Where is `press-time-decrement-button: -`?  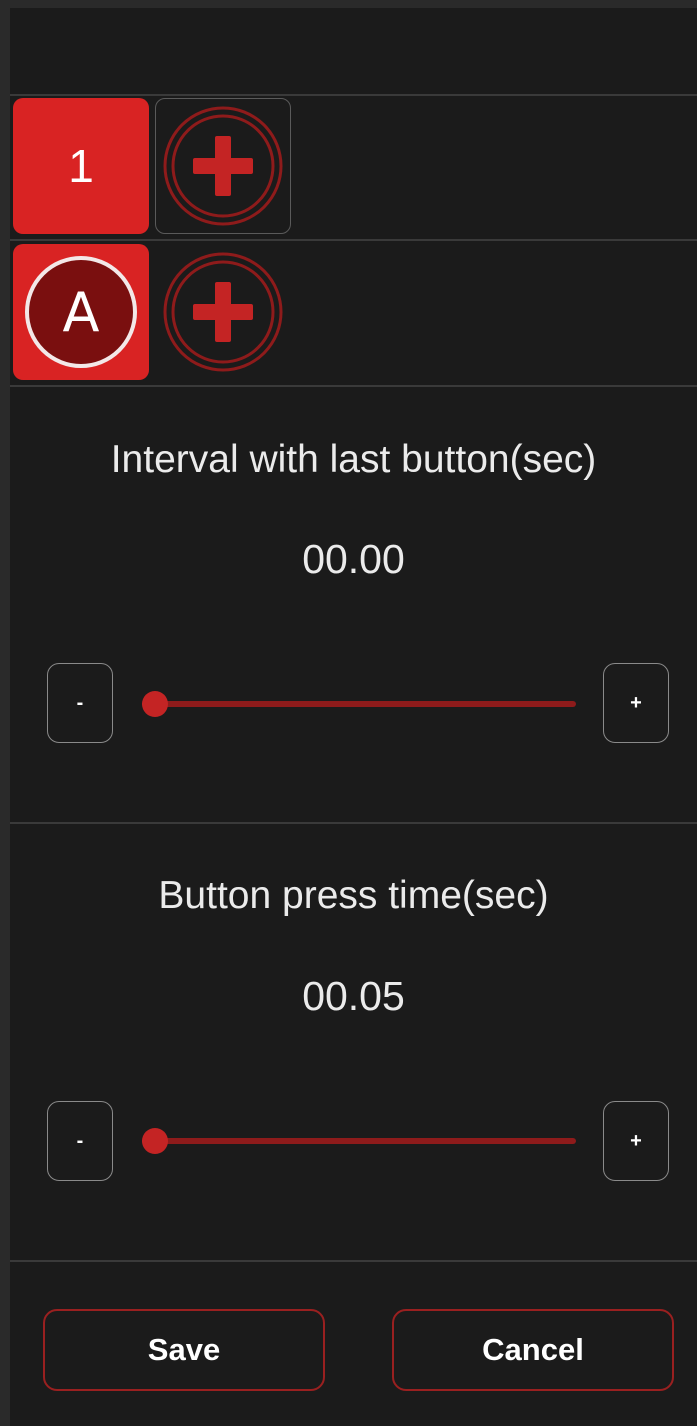 press-time-decrement-button: - is located at coordinates (80, 1141).